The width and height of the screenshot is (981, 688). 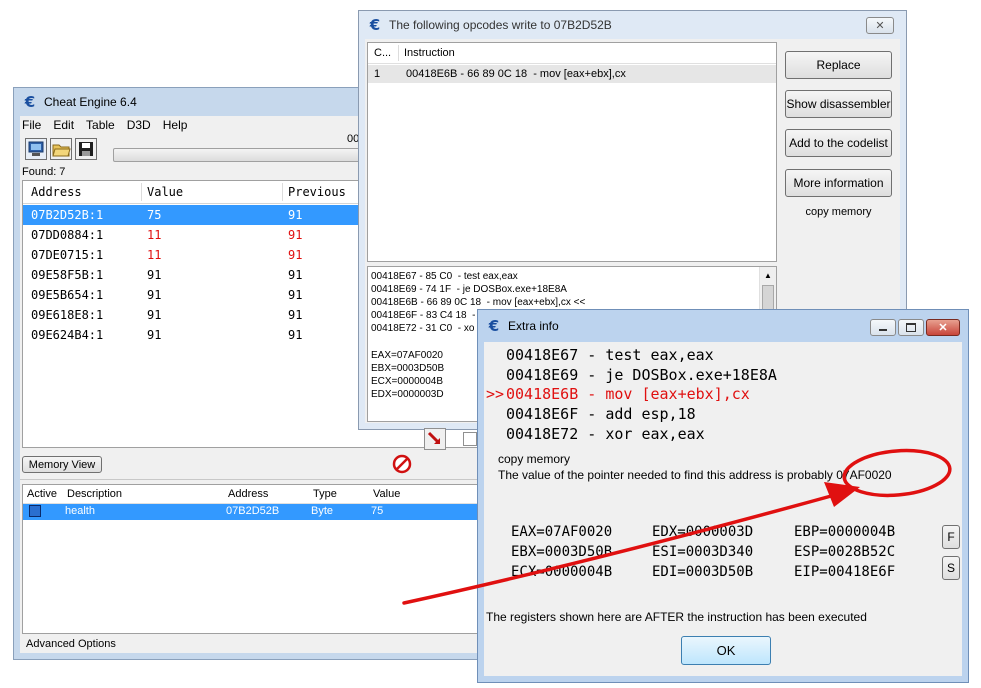 I want to click on register-value: ECX=0000004B, so click(x=562, y=572).